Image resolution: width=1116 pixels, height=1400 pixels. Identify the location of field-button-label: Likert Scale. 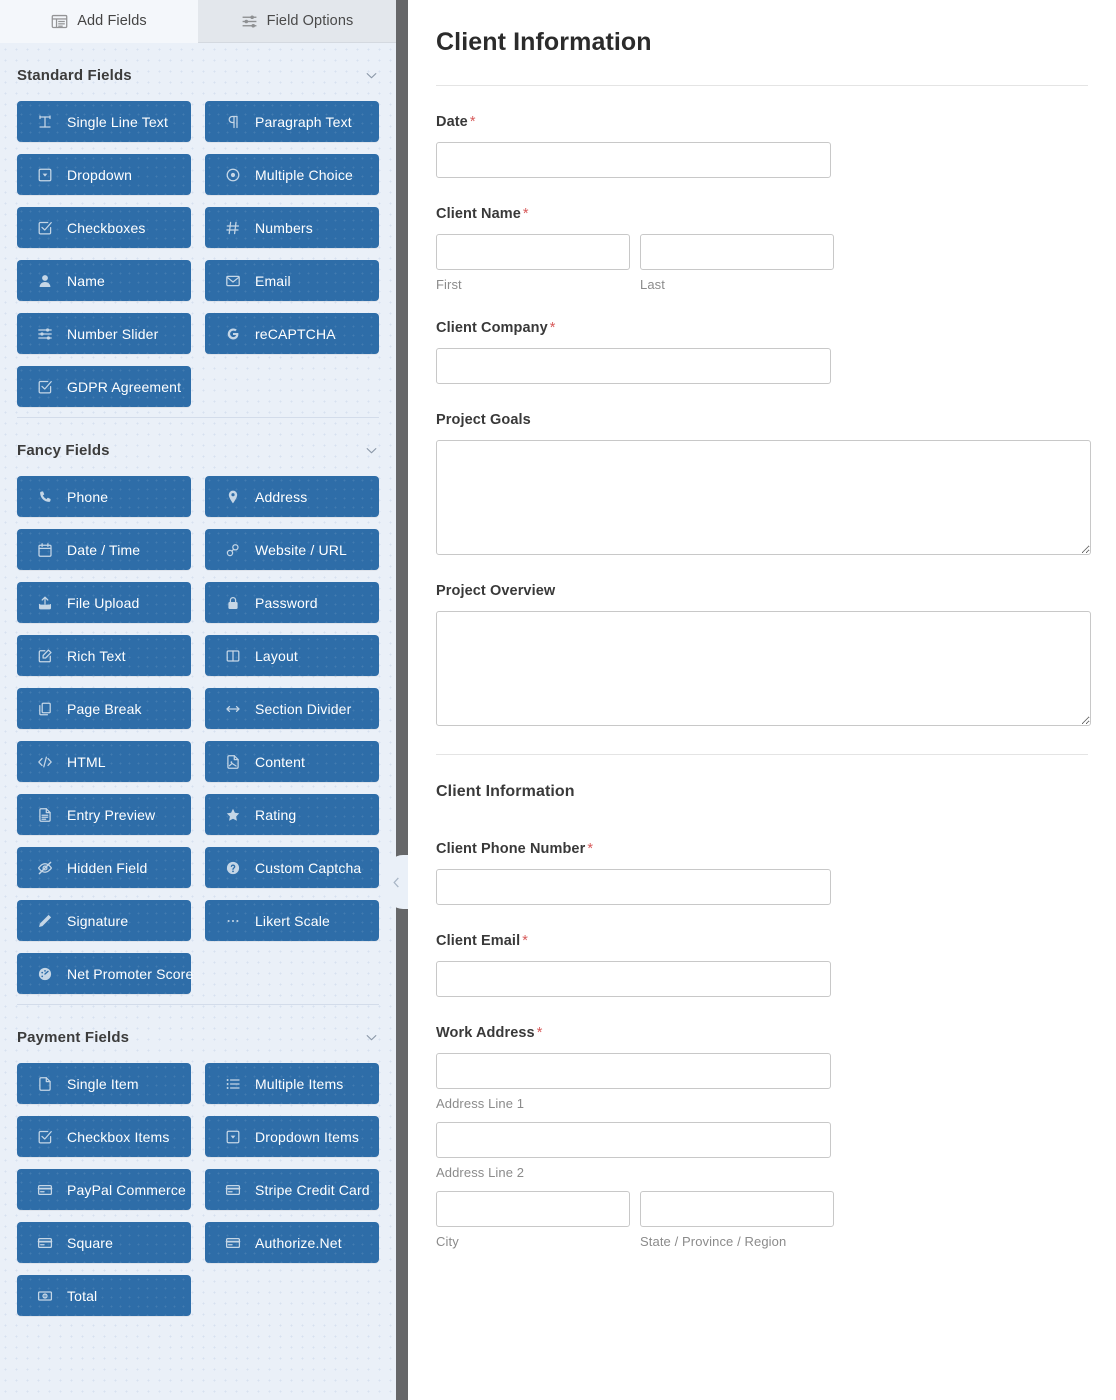
(292, 920).